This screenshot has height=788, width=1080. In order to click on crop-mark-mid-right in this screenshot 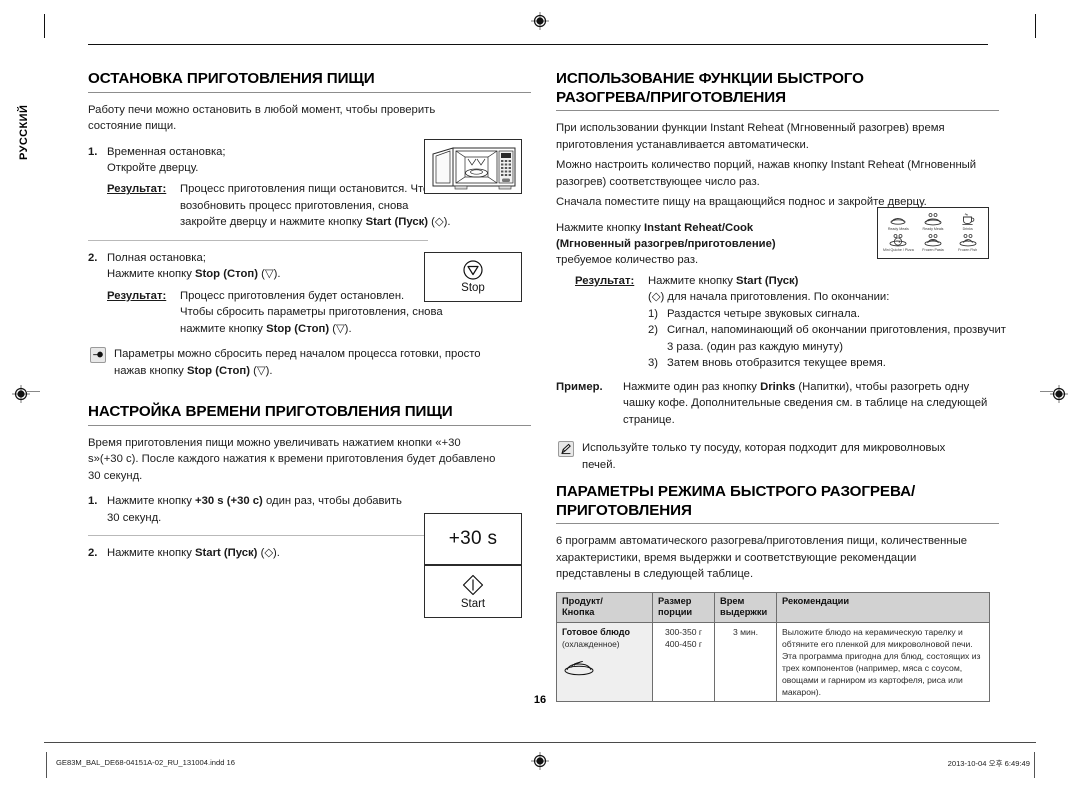, I will do `click(1047, 391)`.